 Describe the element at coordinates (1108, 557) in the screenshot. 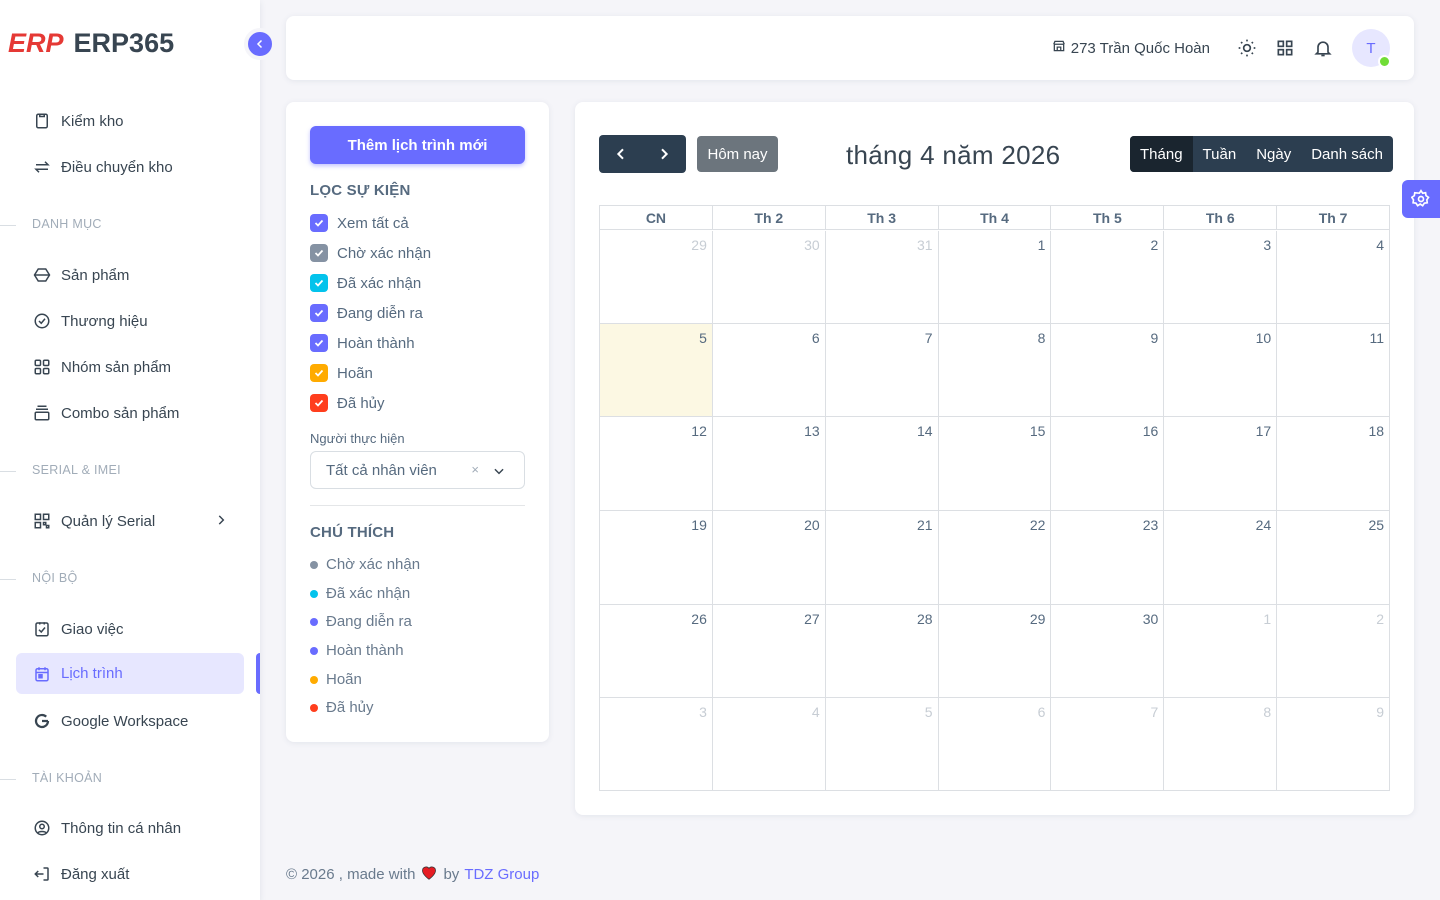

I see `calendar-day-cell: 23` at that location.